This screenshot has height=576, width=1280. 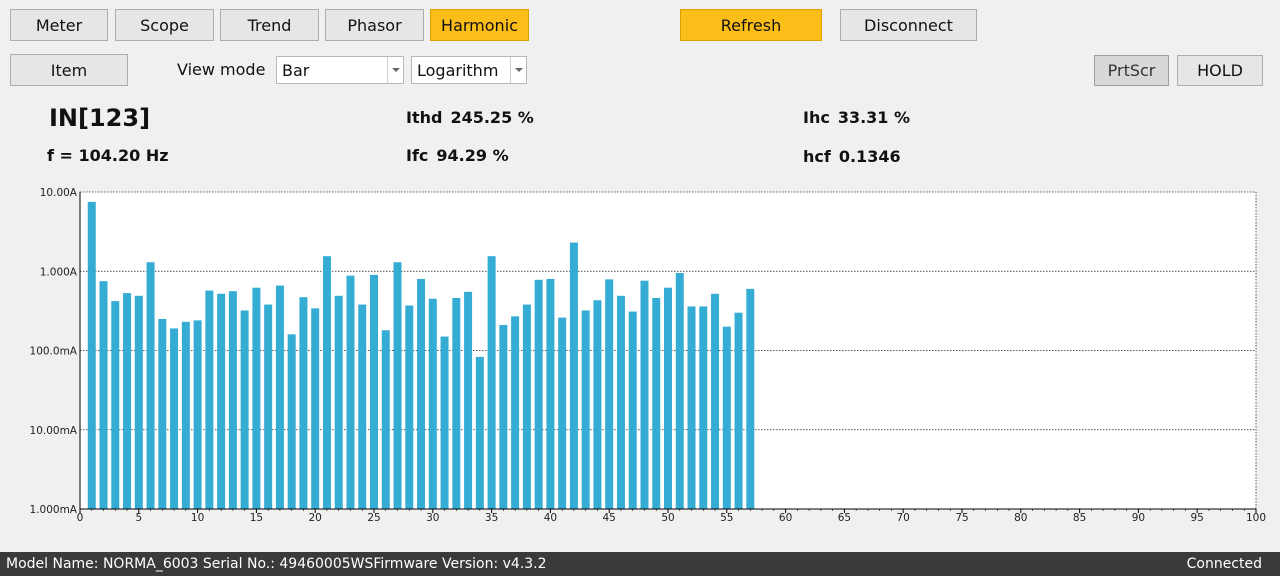 What do you see at coordinates (550, 518) in the screenshot?
I see `x-tick-label: 40` at bounding box center [550, 518].